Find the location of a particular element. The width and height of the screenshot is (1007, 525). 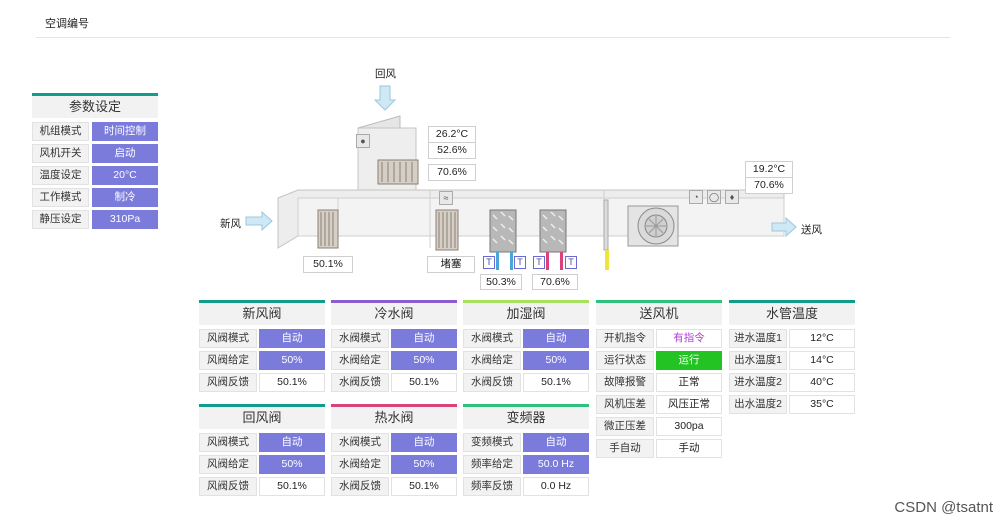

param-static-pressure-value: 310Pa is located at coordinates (125, 219).